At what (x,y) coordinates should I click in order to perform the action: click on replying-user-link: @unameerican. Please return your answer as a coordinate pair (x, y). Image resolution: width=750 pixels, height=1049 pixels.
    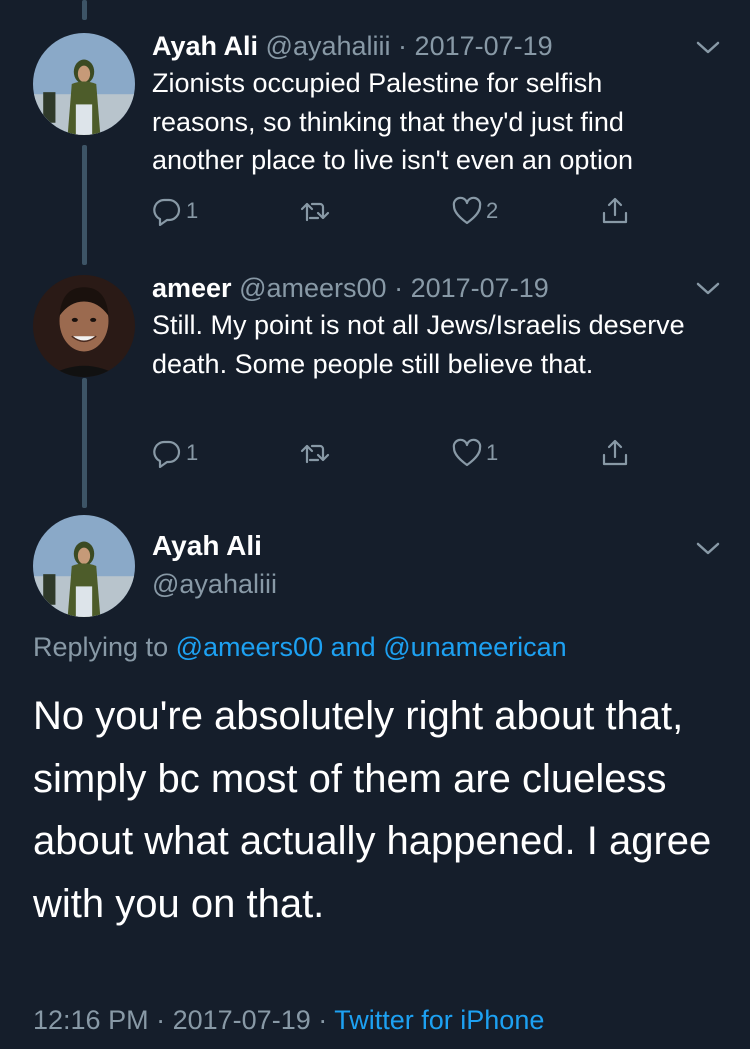
    Looking at the image, I should click on (475, 647).